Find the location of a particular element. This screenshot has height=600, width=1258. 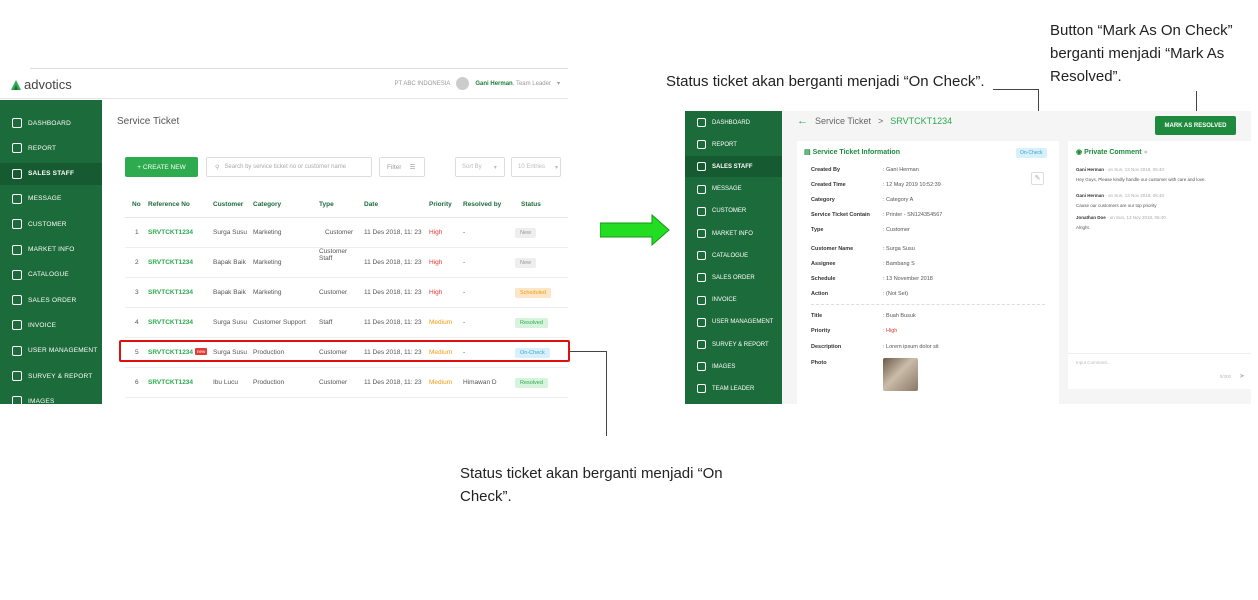

resolved-by-cell: - is located at coordinates (464, 322).